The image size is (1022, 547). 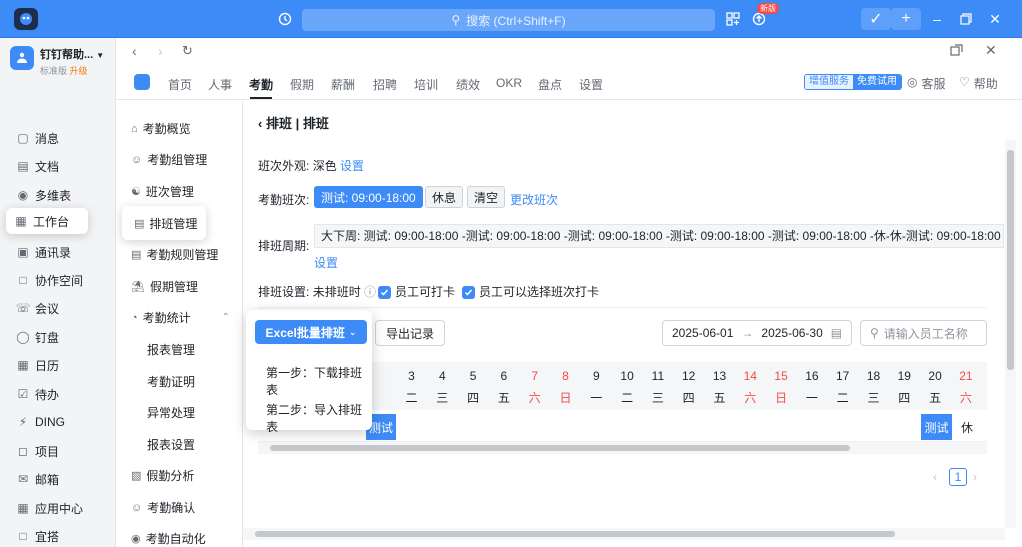 What do you see at coordinates (591, 84) in the screenshot?
I see `tab-10: 设置` at bounding box center [591, 84].